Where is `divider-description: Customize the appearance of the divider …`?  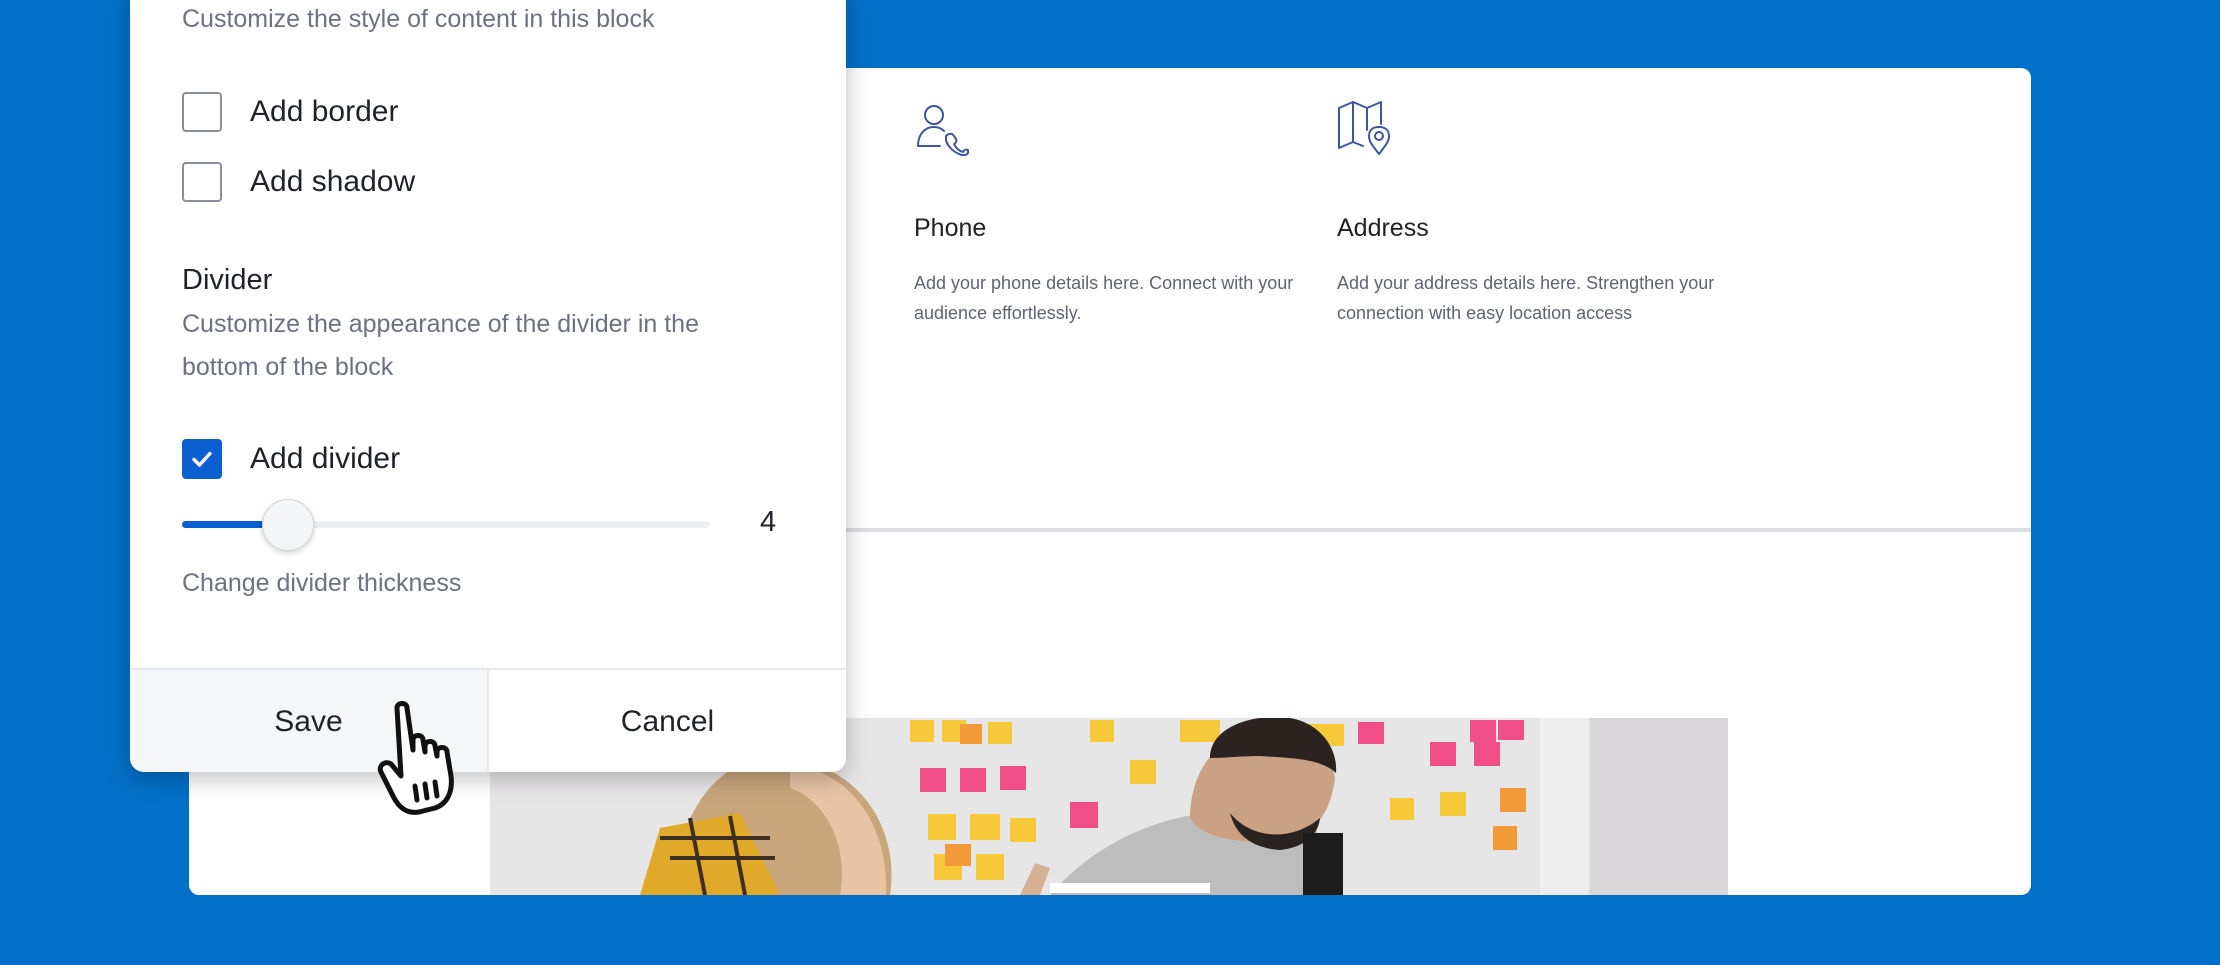
divider-description: Customize the appearance of the divider … is located at coordinates (440, 345).